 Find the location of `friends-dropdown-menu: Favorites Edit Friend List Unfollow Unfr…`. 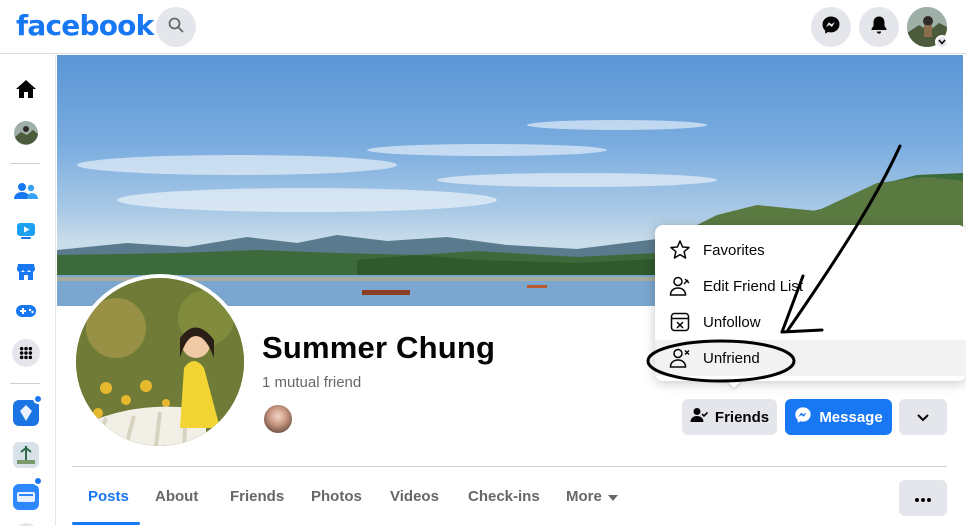

friends-dropdown-menu: Favorites Edit Friend List Unfollow Unfr… is located at coordinates (810, 303).